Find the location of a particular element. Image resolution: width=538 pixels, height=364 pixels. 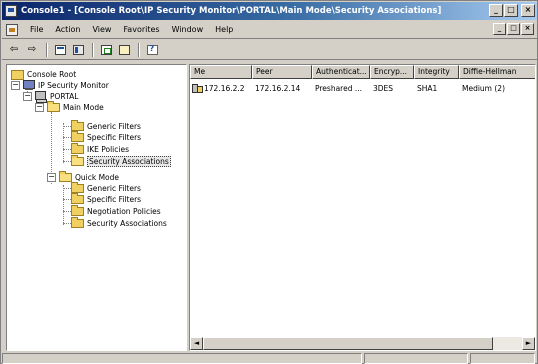

back-button: ⇦ is located at coordinates (14, 50).